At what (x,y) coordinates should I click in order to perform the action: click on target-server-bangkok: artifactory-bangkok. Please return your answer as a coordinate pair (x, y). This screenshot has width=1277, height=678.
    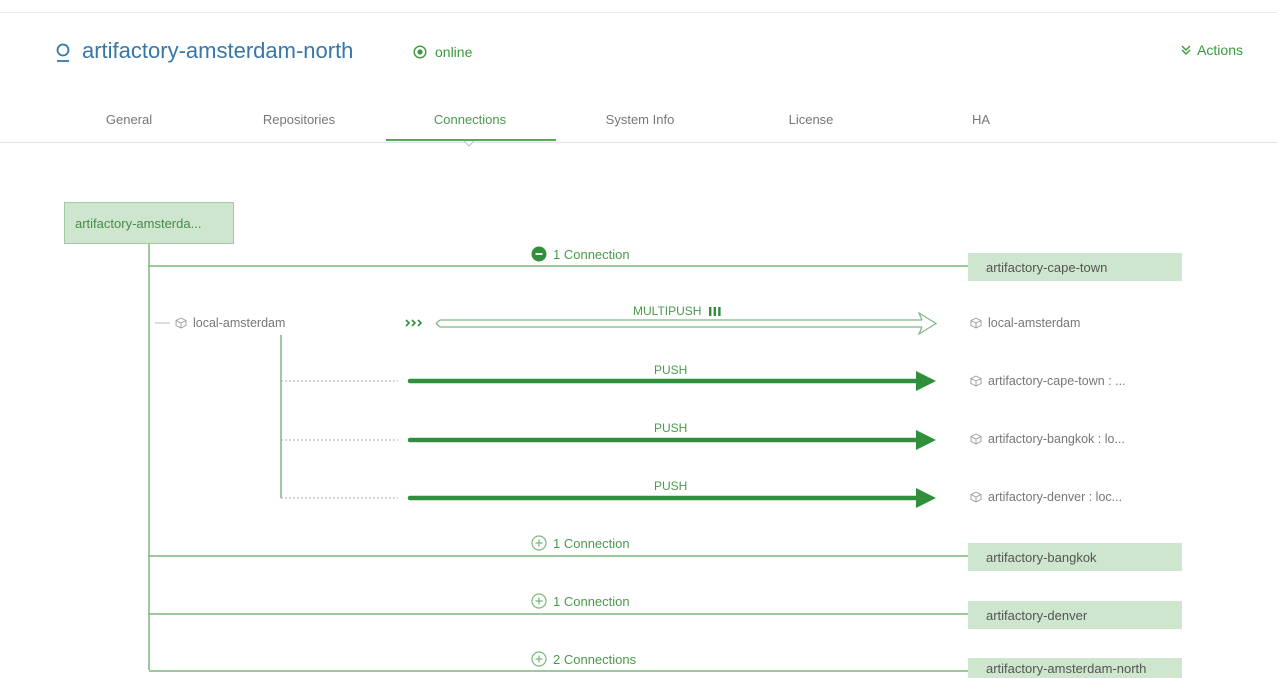
    Looking at the image, I should click on (1075, 557).